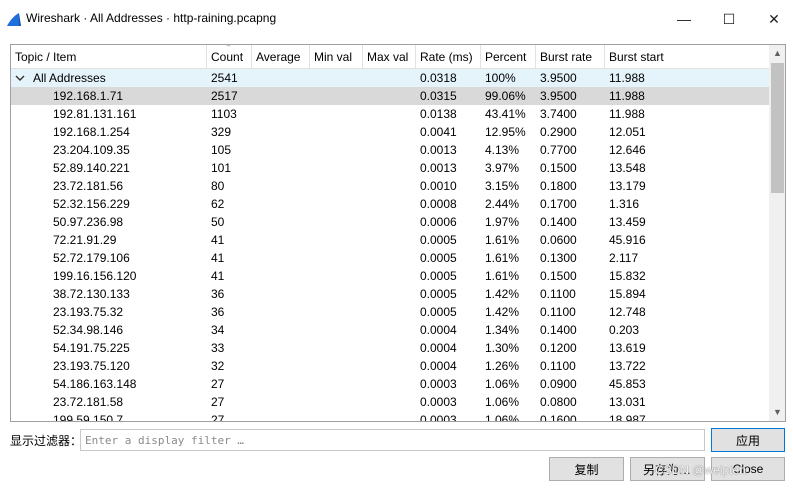  I want to click on table-row: 23.193.75.32 36 0.0005 1.42% 0.1100 12.748, so click(390, 312).